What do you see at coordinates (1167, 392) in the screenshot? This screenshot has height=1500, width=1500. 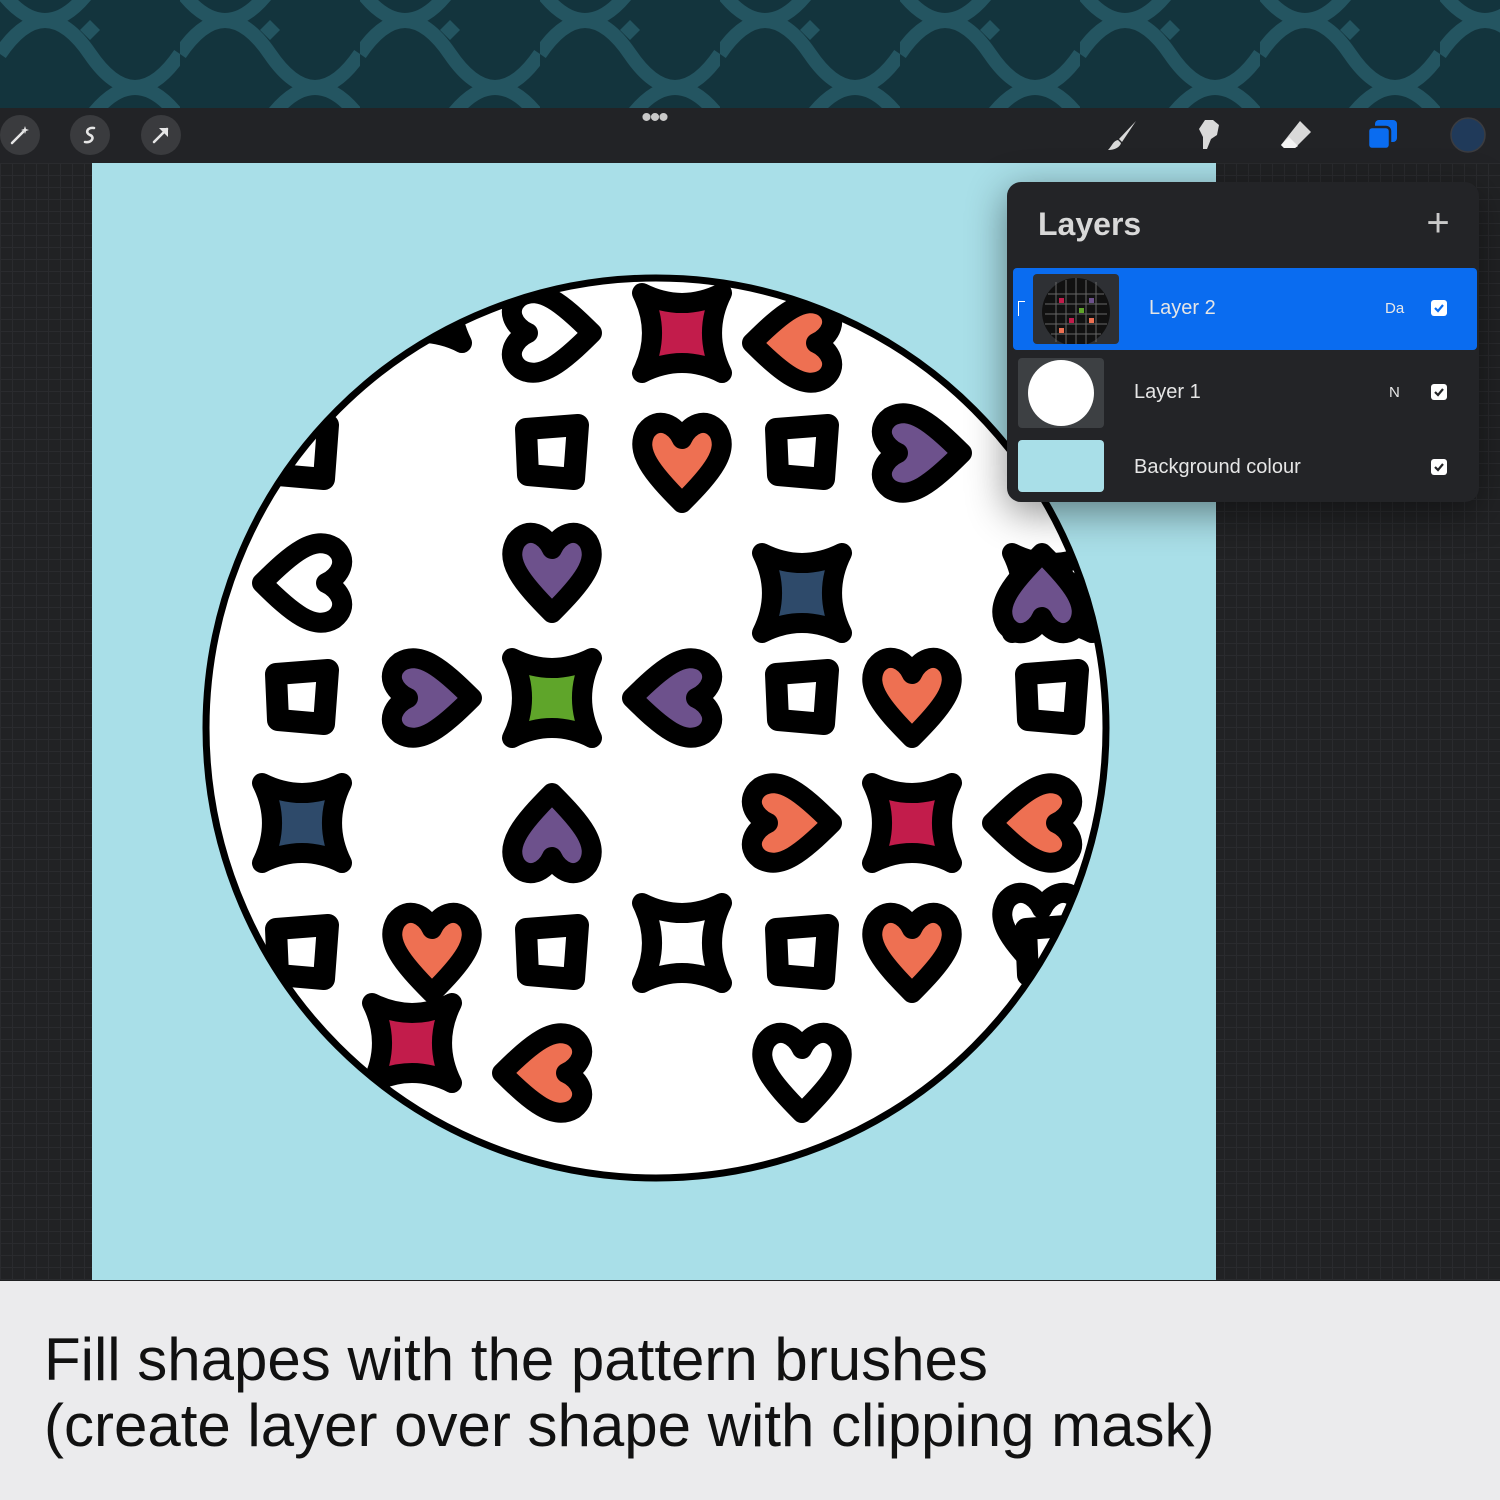 I see `layer-1-name: Layer 1` at bounding box center [1167, 392].